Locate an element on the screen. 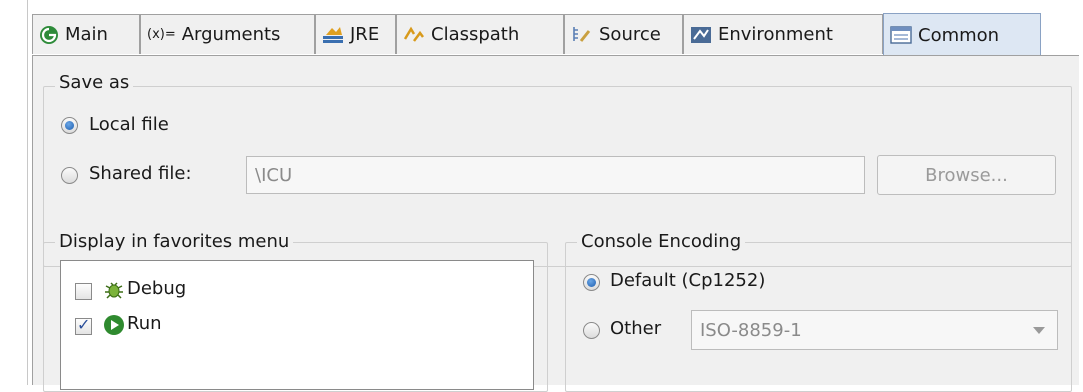  shared-file-path-field: \ICU is located at coordinates (555, 175).